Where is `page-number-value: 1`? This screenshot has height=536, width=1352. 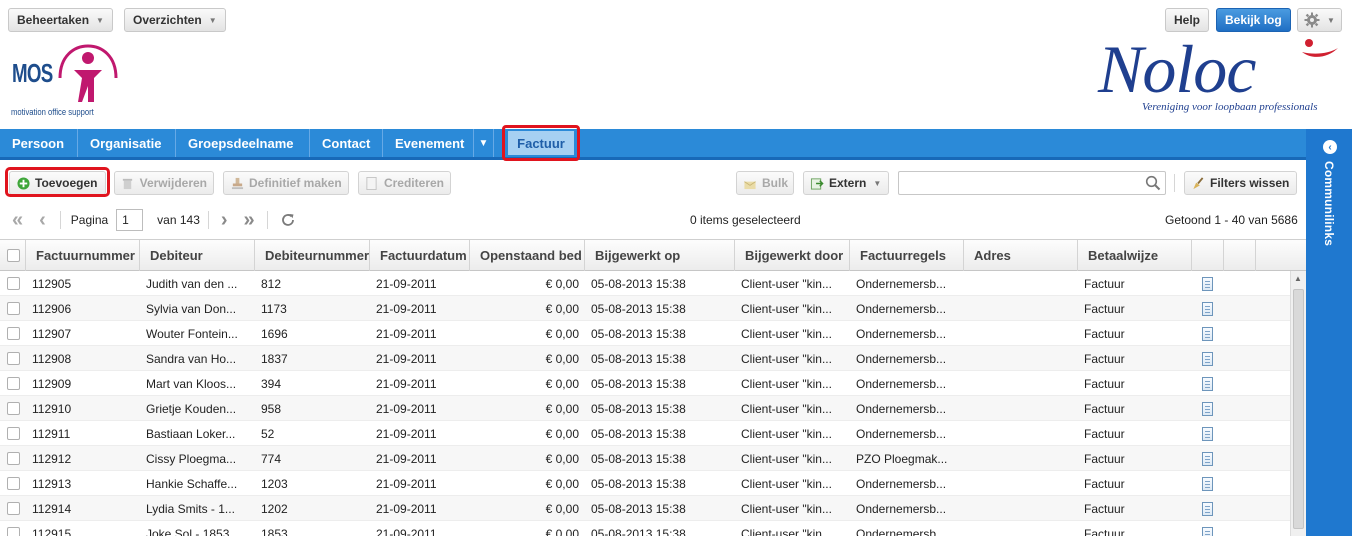
page-number-value: 1 is located at coordinates (125, 220).